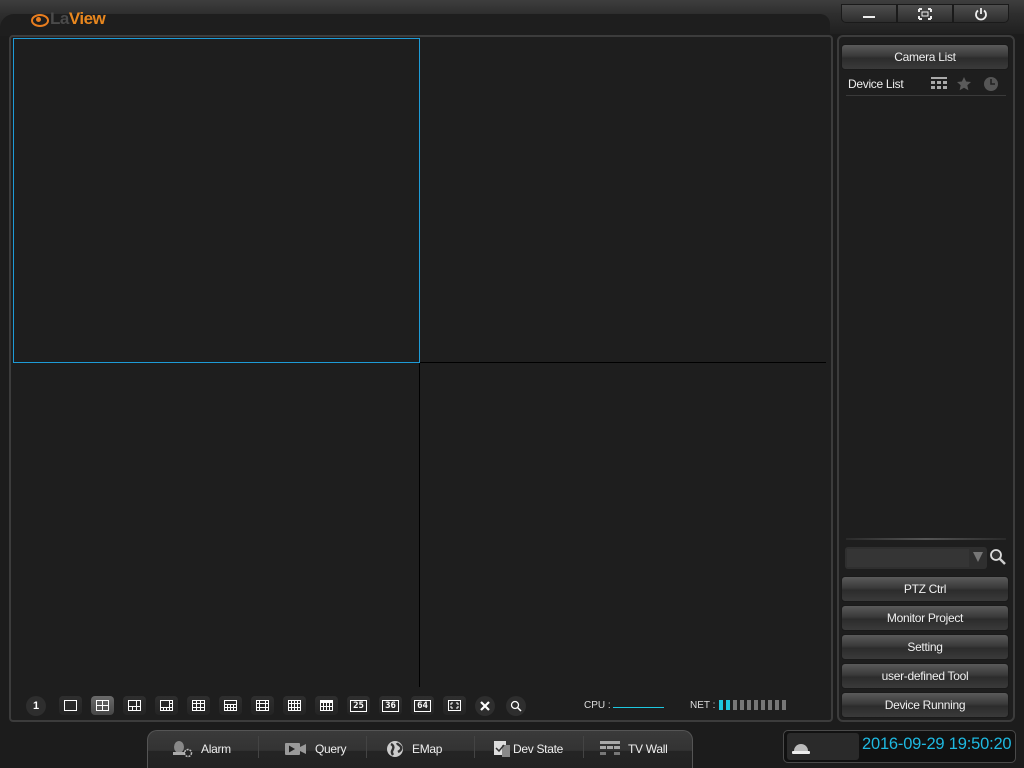  I want to click on app-logo: La View, so click(68, 19).